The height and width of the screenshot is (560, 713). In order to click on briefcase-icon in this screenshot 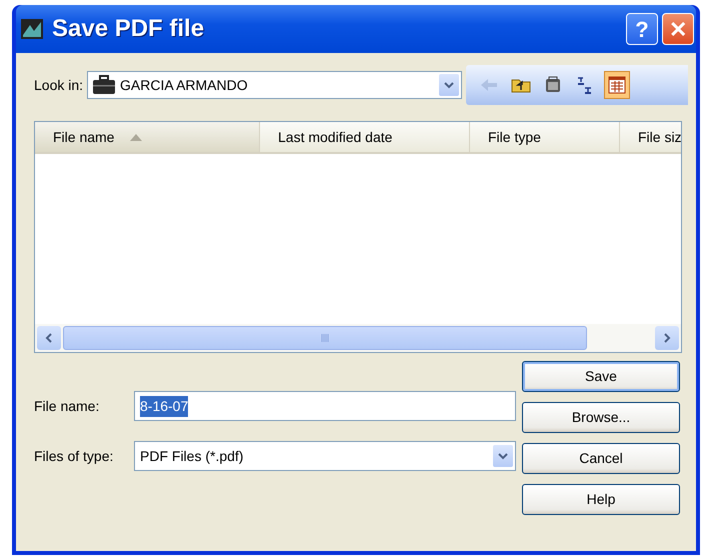, I will do `click(104, 85)`.